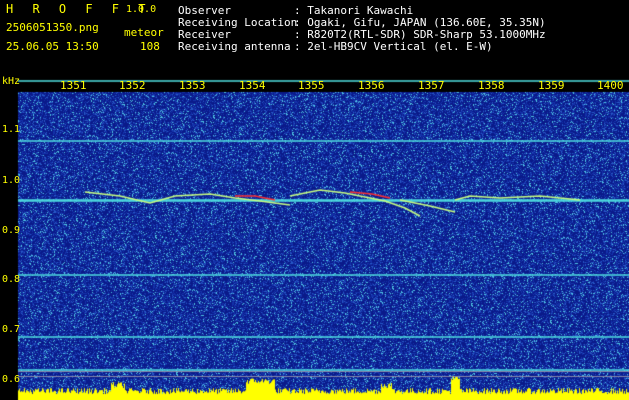  What do you see at coordinates (192, 85) in the screenshot?
I see `x-tick-label: 1353` at bounding box center [192, 85].